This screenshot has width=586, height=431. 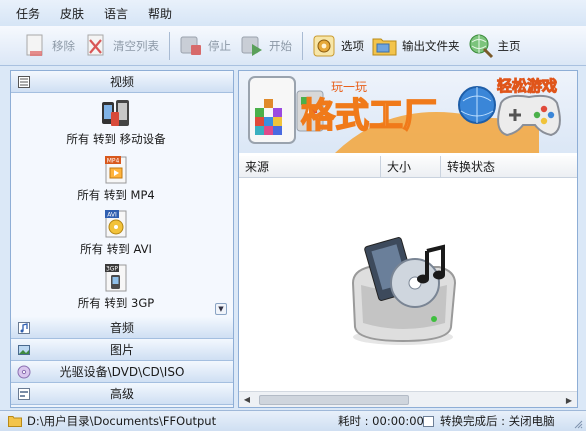 What do you see at coordinates (411, 166) in the screenshot?
I see `column-size: 大小` at bounding box center [411, 166].